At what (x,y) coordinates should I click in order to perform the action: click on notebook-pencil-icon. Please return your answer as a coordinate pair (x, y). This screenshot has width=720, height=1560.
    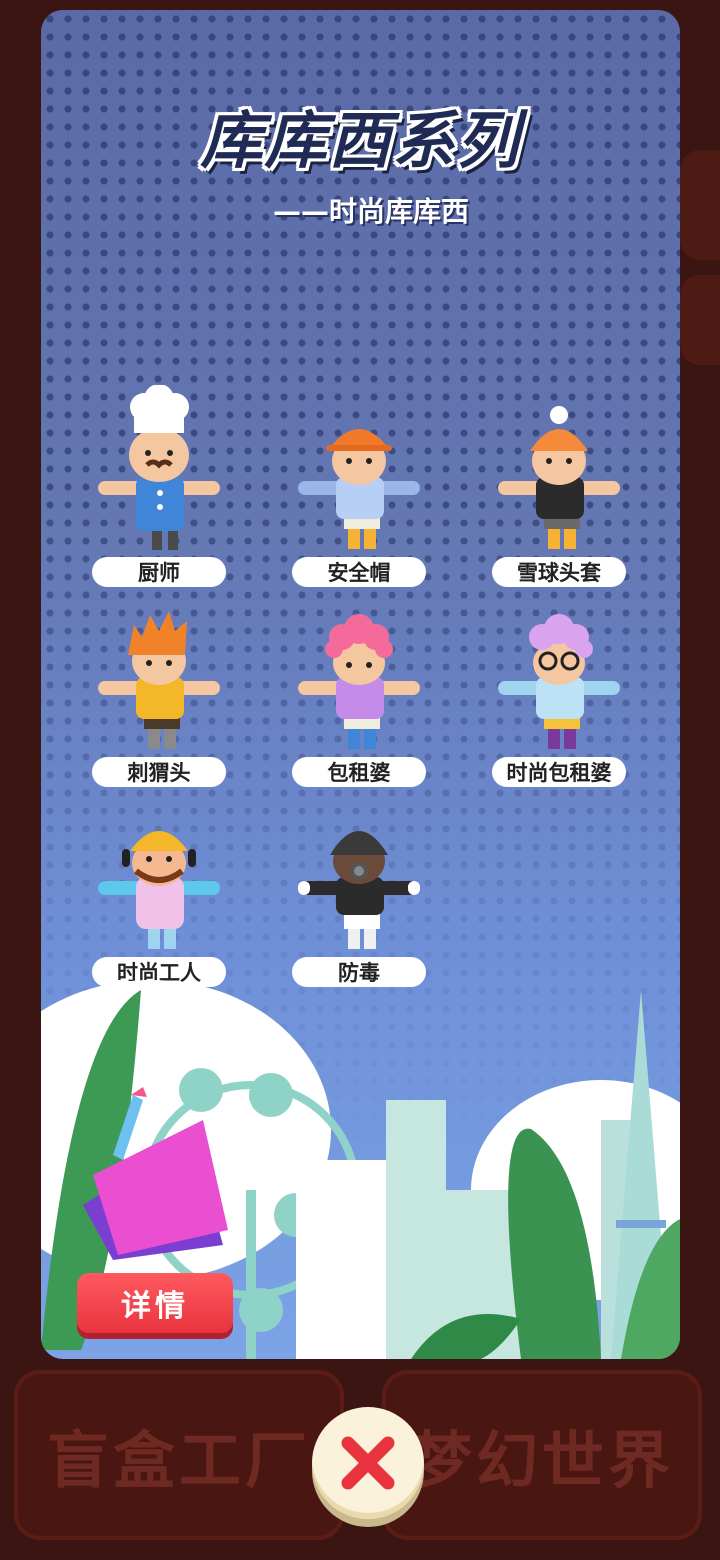
    Looking at the image, I should click on (155, 1173).